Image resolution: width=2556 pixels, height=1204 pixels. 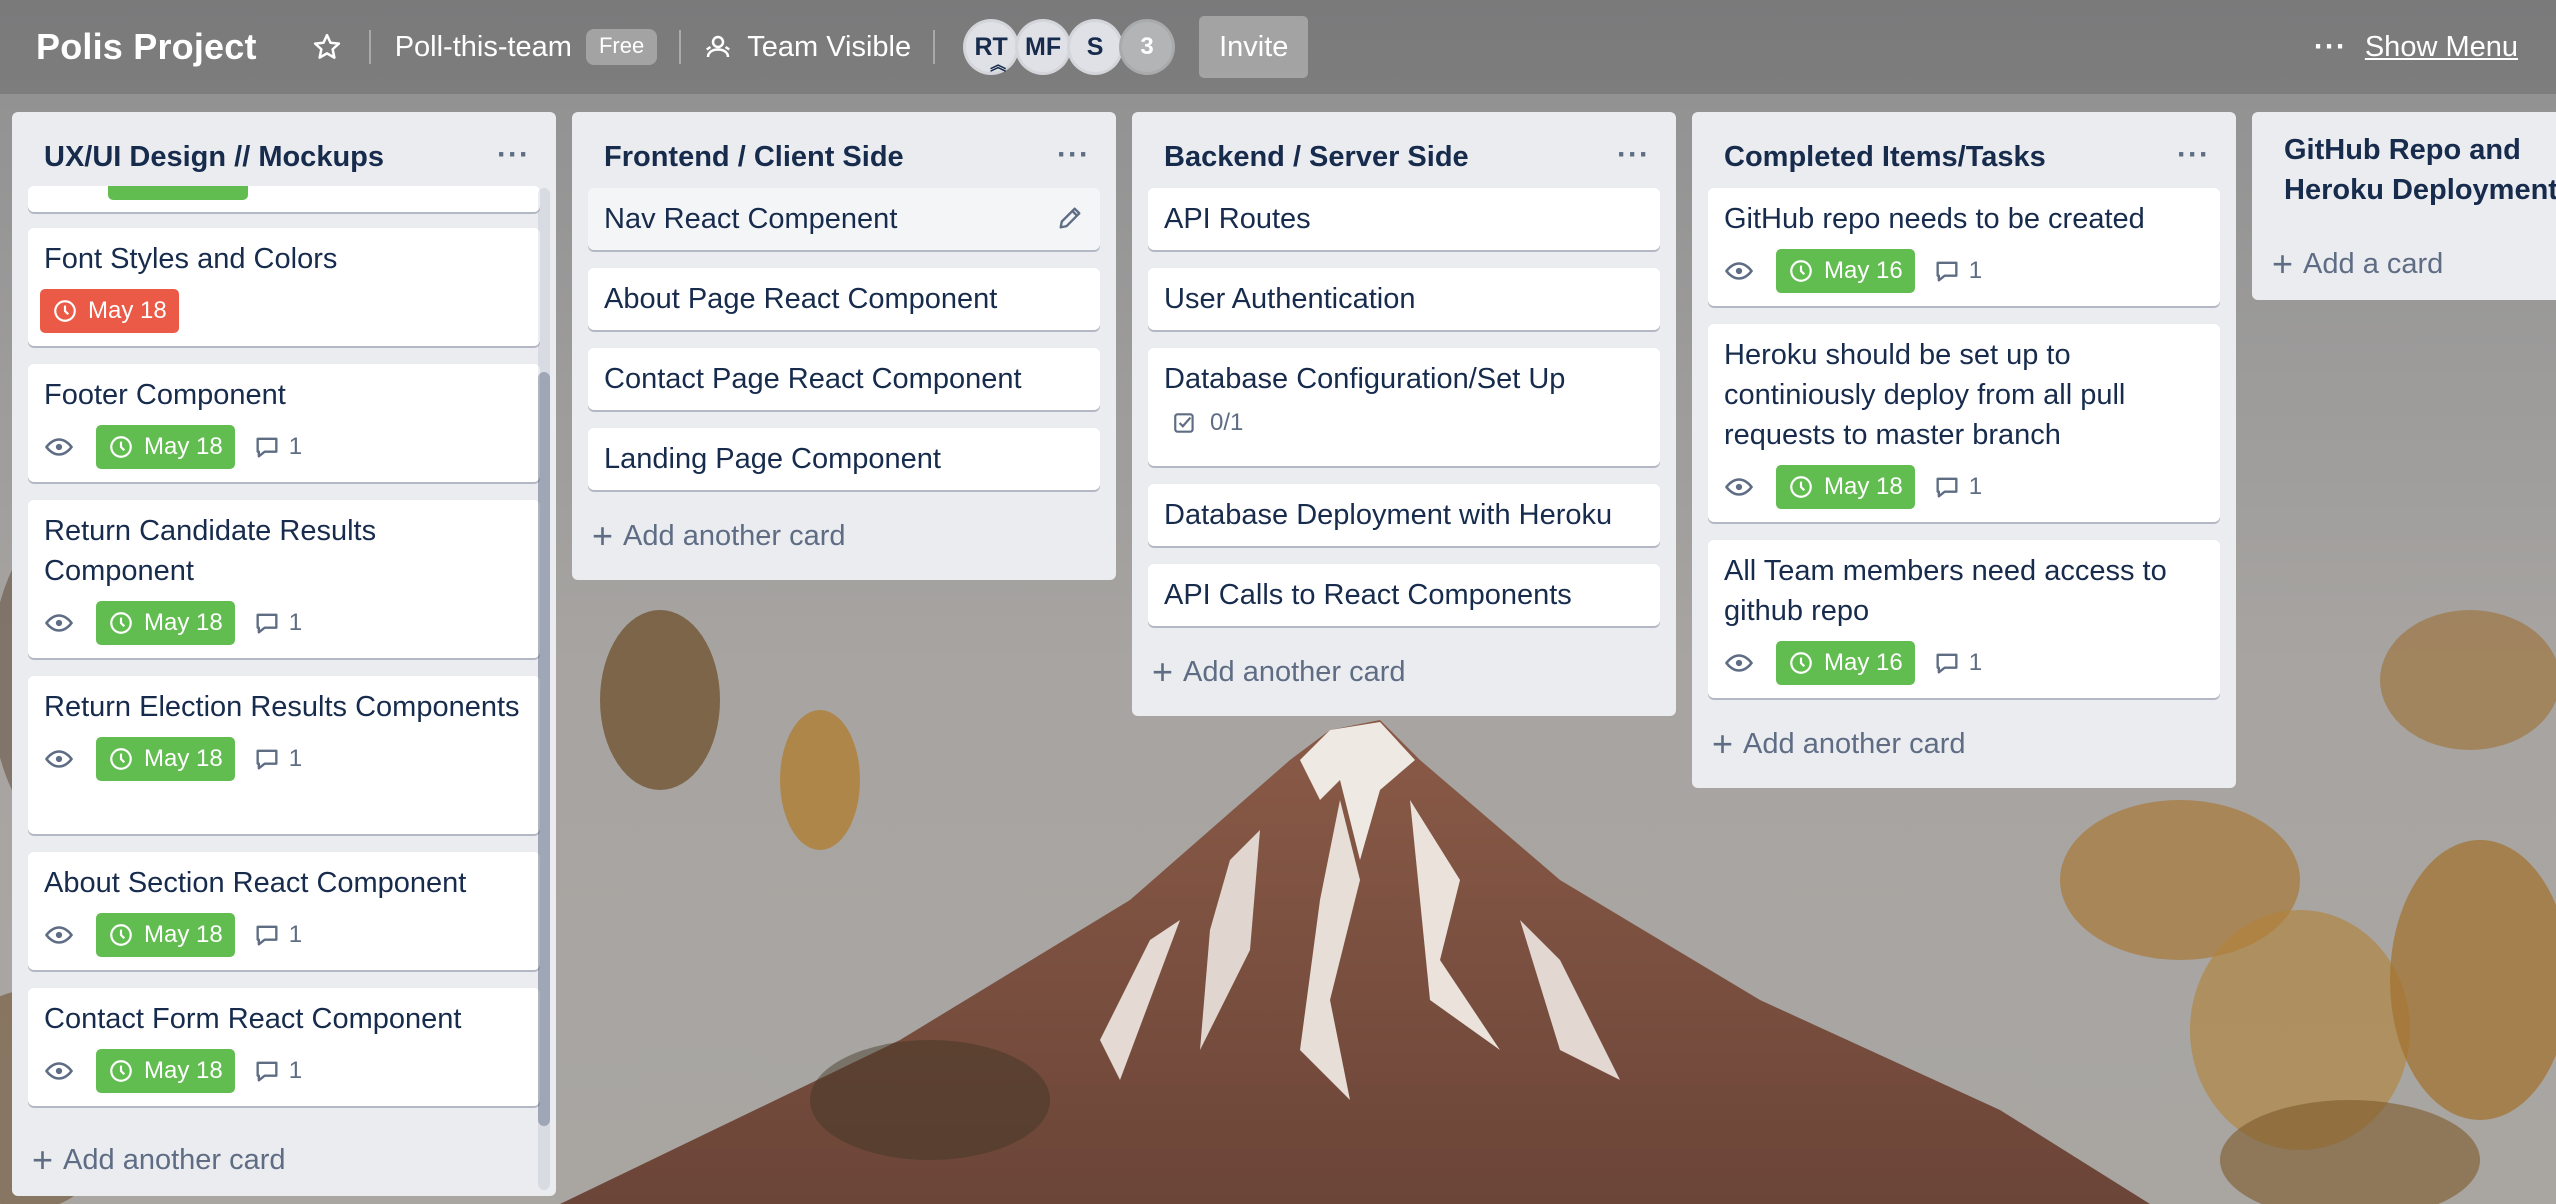 I want to click on list-card: About Section React Component May 18 1, so click(x=284, y=911).